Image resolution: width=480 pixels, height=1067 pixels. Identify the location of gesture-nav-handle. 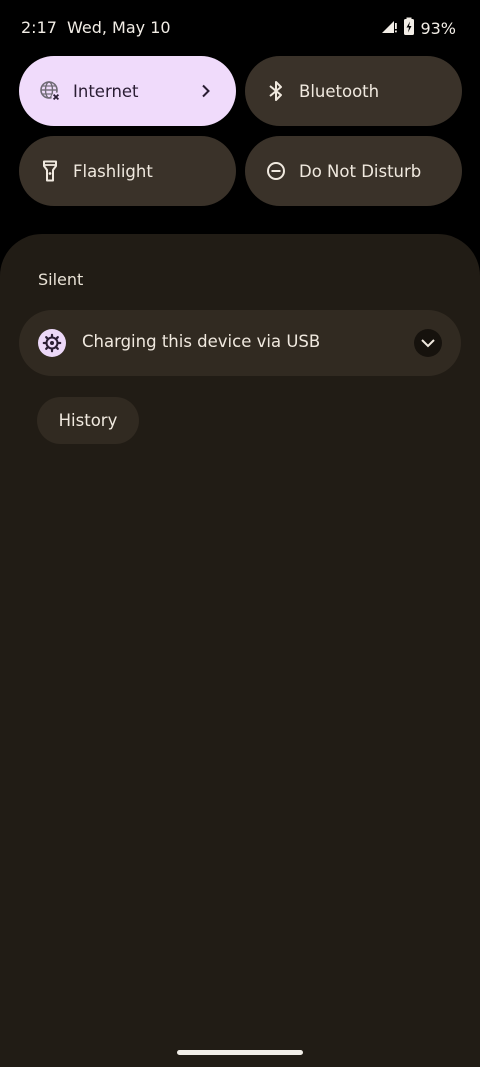
(240, 1052).